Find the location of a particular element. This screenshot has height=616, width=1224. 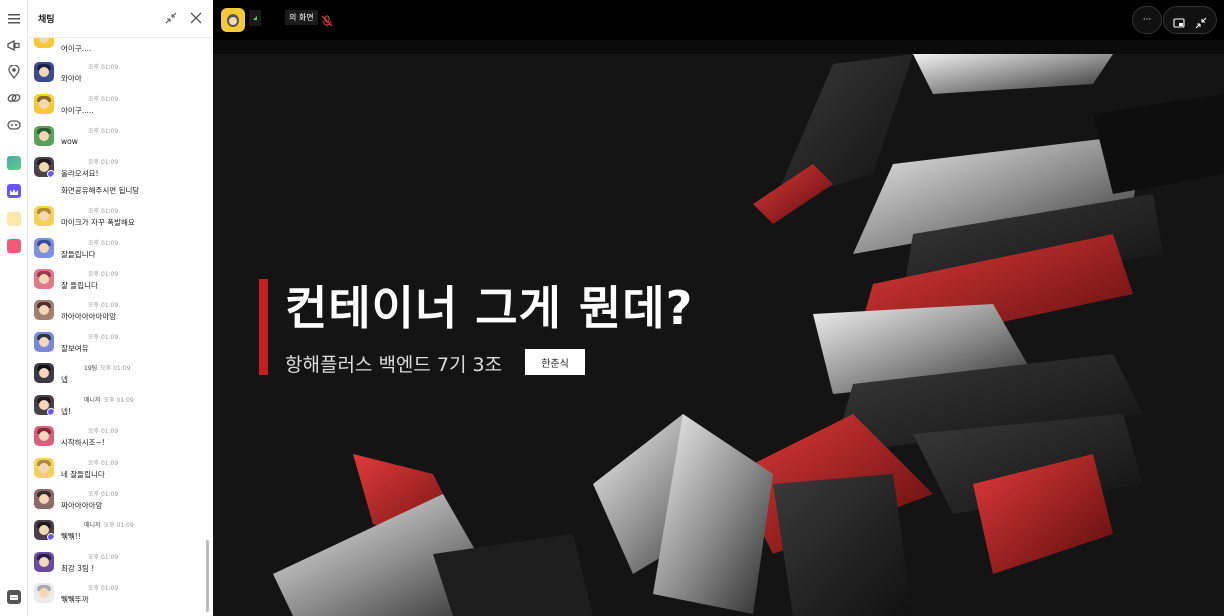

chat-message: 오후 01:09 시작하시조~! is located at coordinates (119, 441).